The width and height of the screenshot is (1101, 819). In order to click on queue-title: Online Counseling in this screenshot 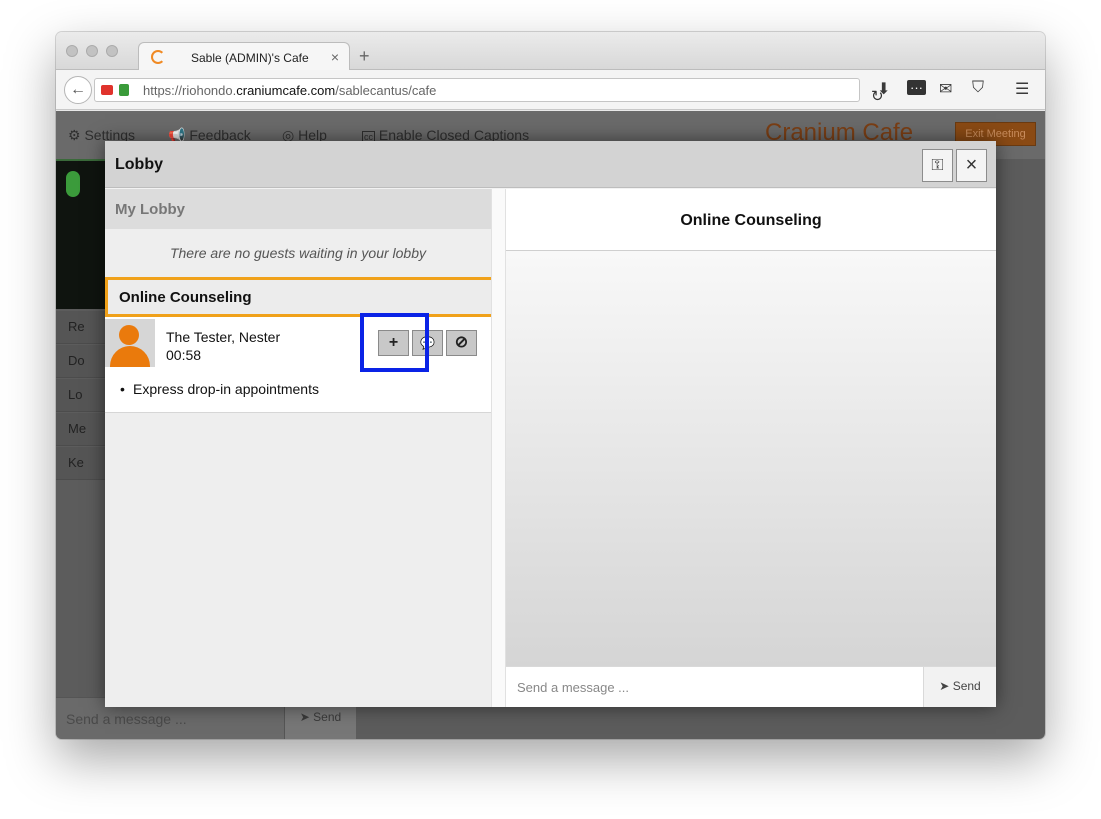, I will do `click(185, 297)`.